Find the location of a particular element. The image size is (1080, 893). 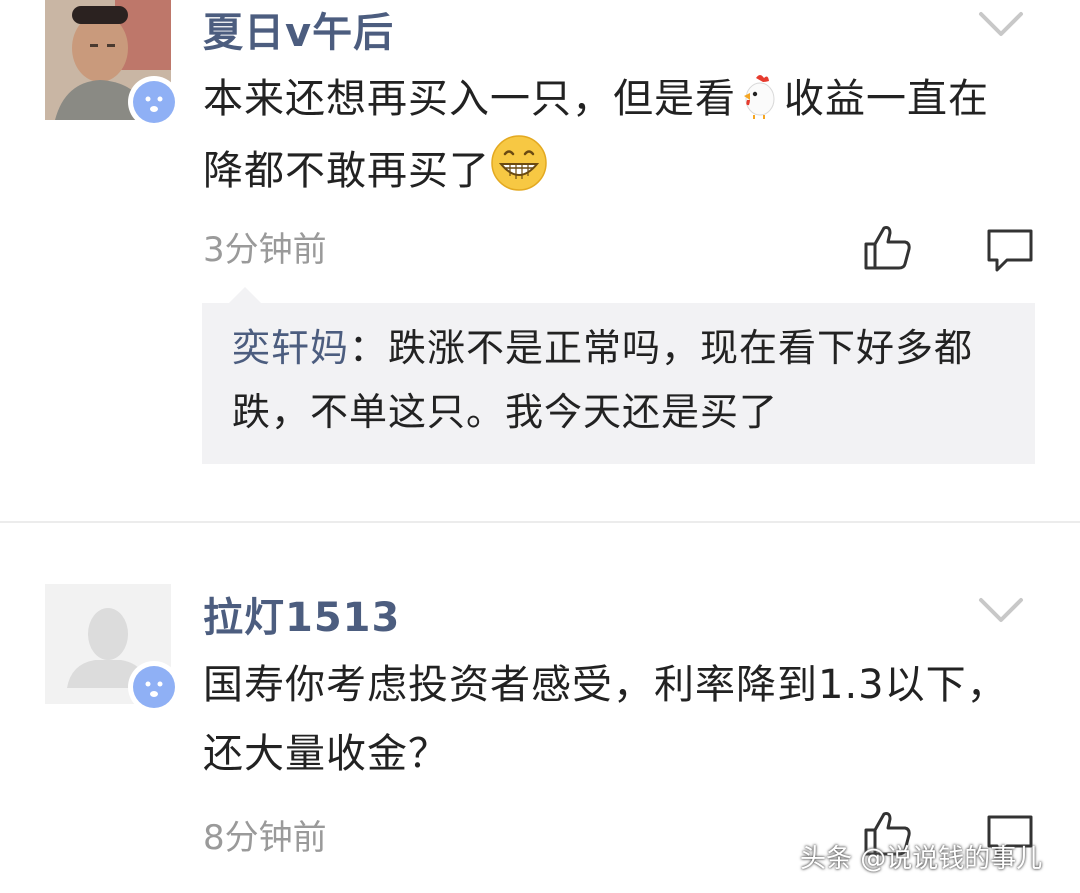

thumbs-up-icon is located at coordinates (888, 247).